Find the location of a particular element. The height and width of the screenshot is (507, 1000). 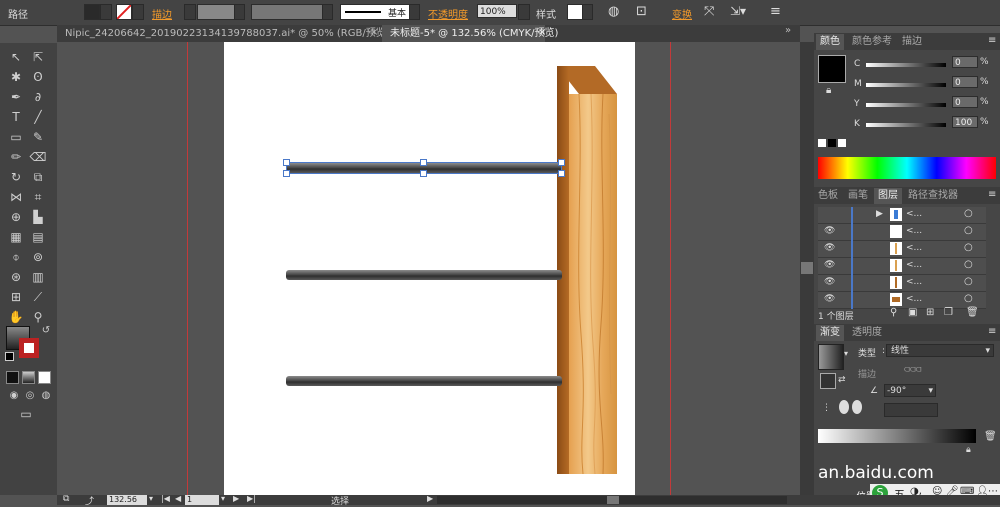

brush-definition: 基本 is located at coordinates (375, 12).